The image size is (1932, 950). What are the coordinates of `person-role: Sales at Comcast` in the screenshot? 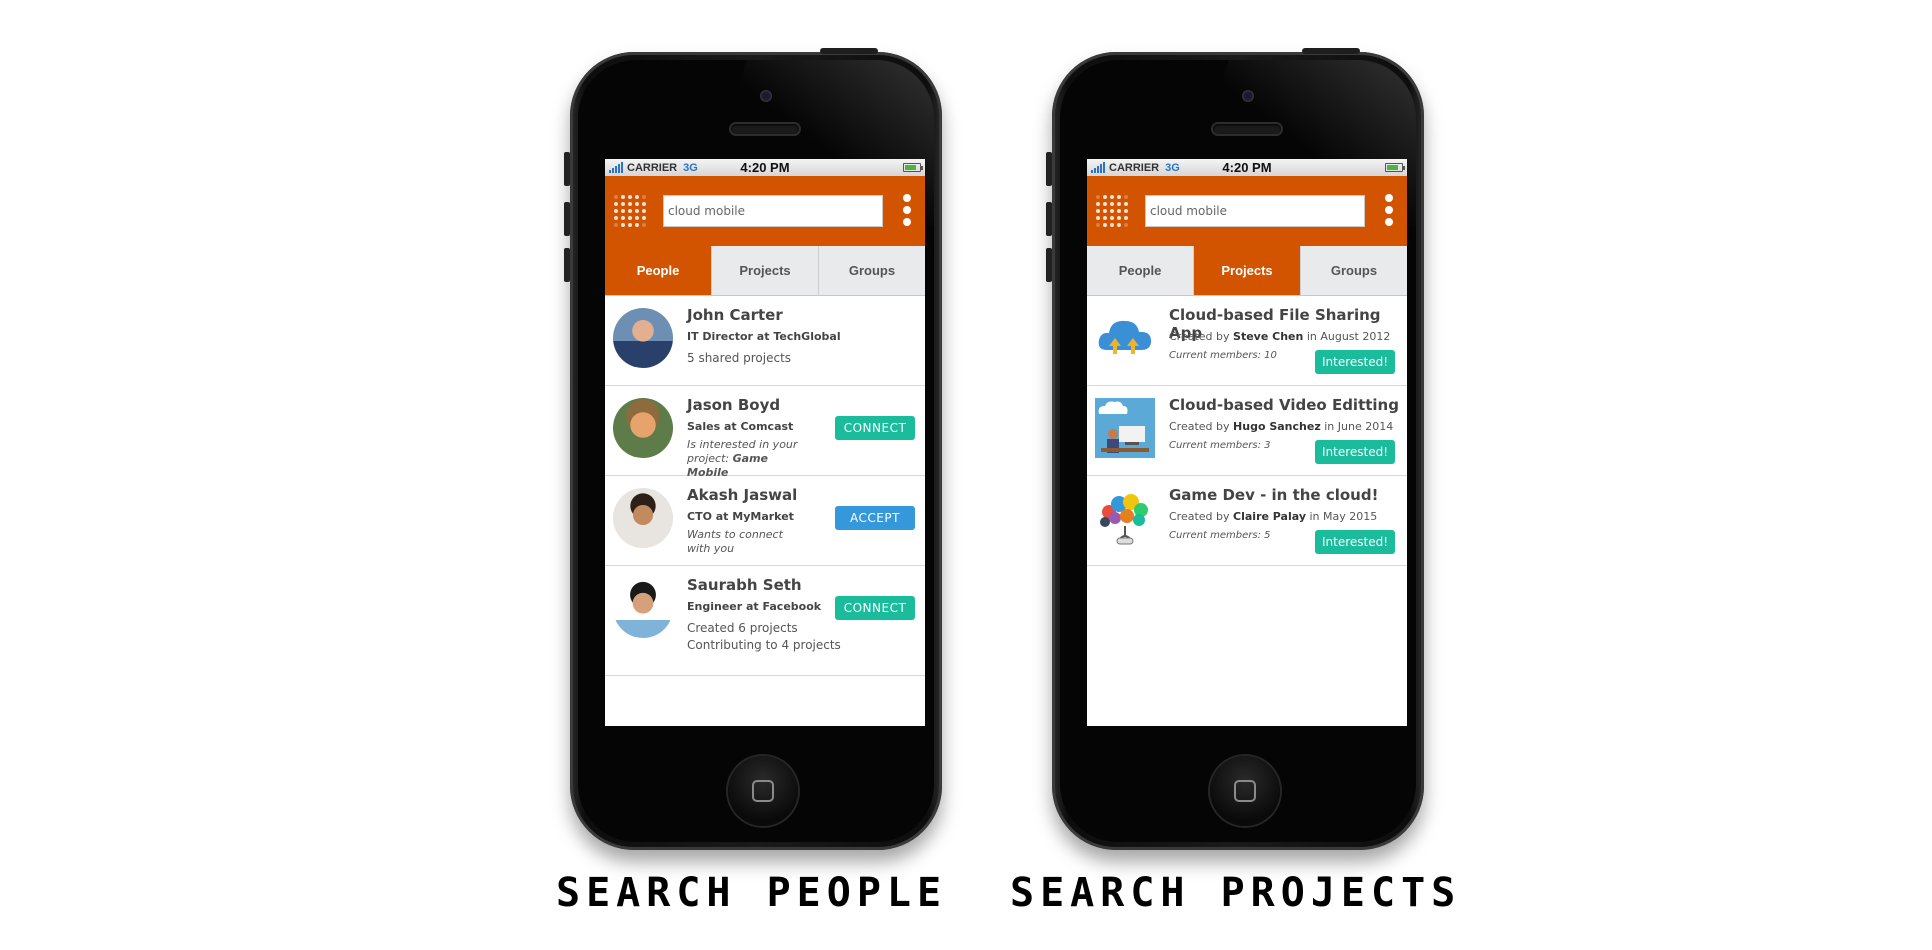 It's located at (740, 426).